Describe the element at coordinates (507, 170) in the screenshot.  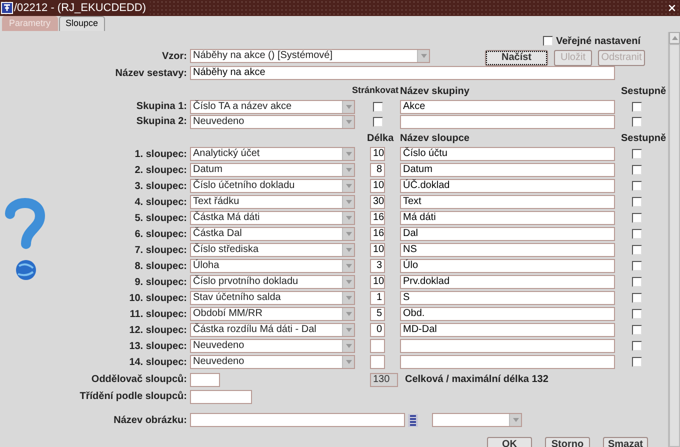
I see `input-field: Datum` at that location.